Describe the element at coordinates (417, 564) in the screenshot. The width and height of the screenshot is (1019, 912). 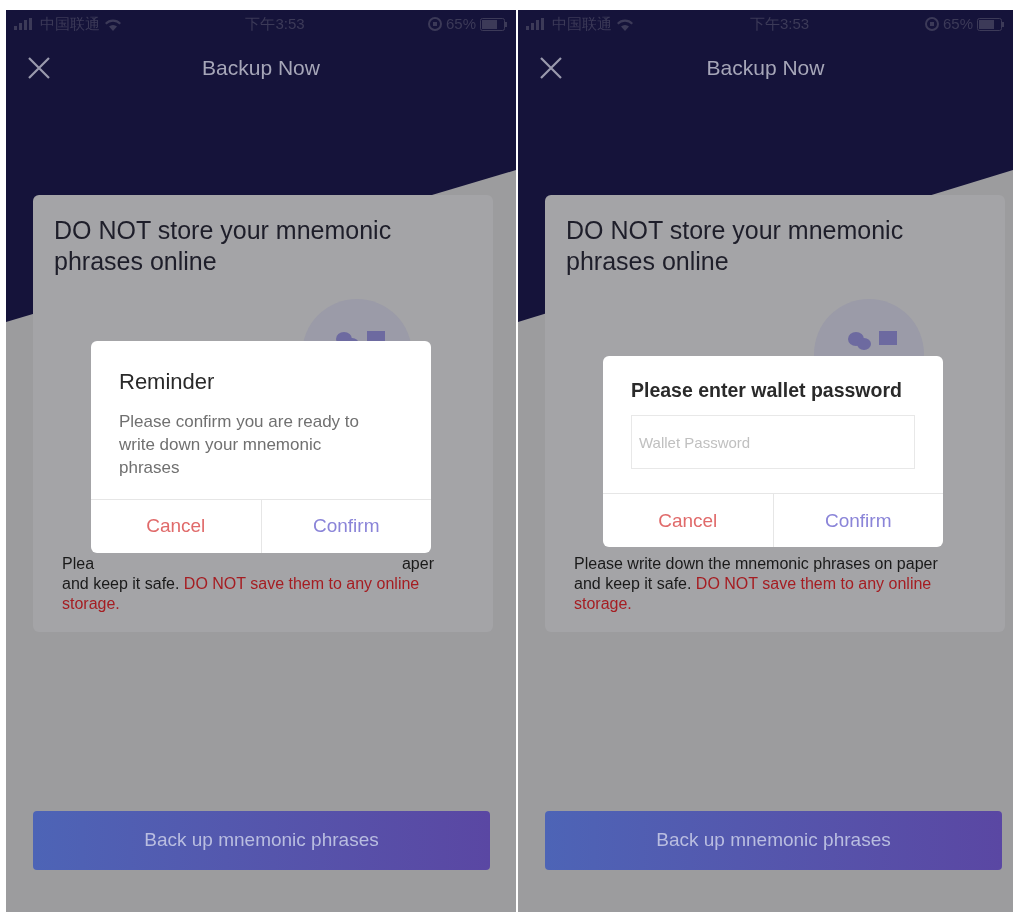
I see `note-fragment: aper` at that location.